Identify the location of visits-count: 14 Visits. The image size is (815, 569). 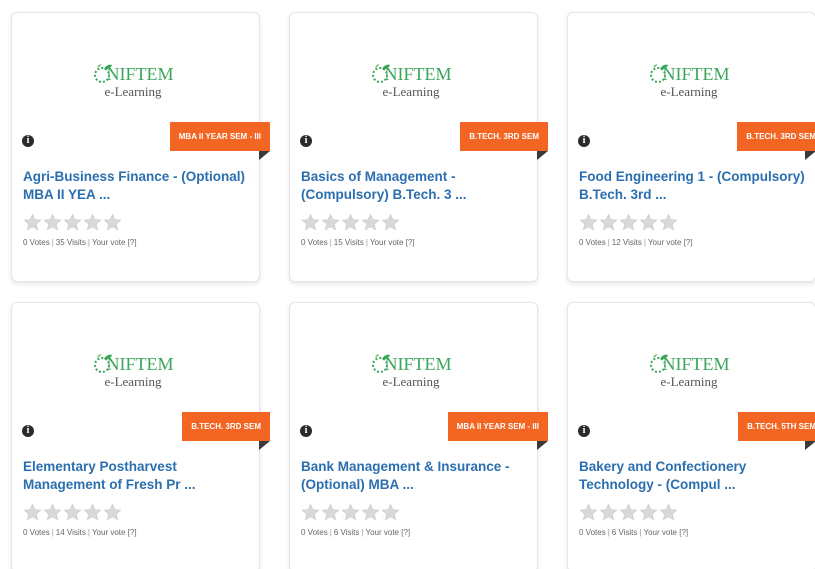
(70, 532).